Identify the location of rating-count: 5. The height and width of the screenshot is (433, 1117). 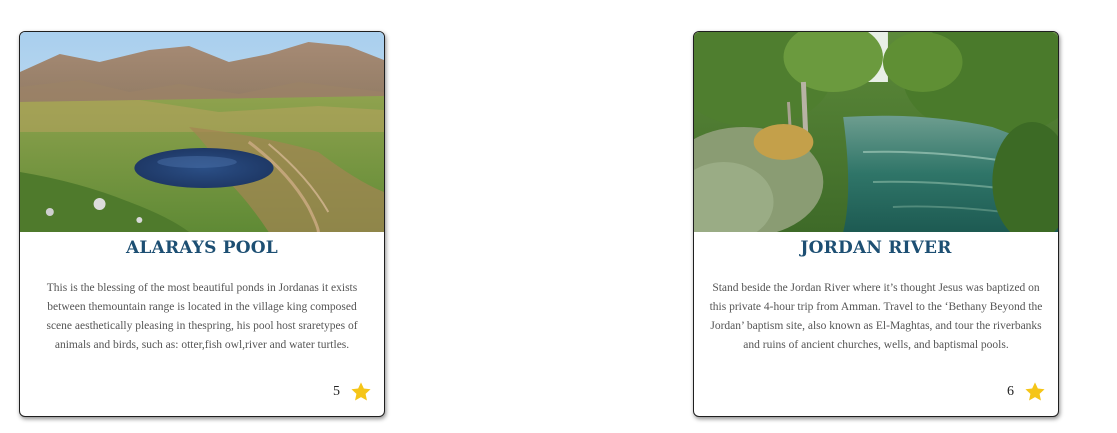
(336, 391).